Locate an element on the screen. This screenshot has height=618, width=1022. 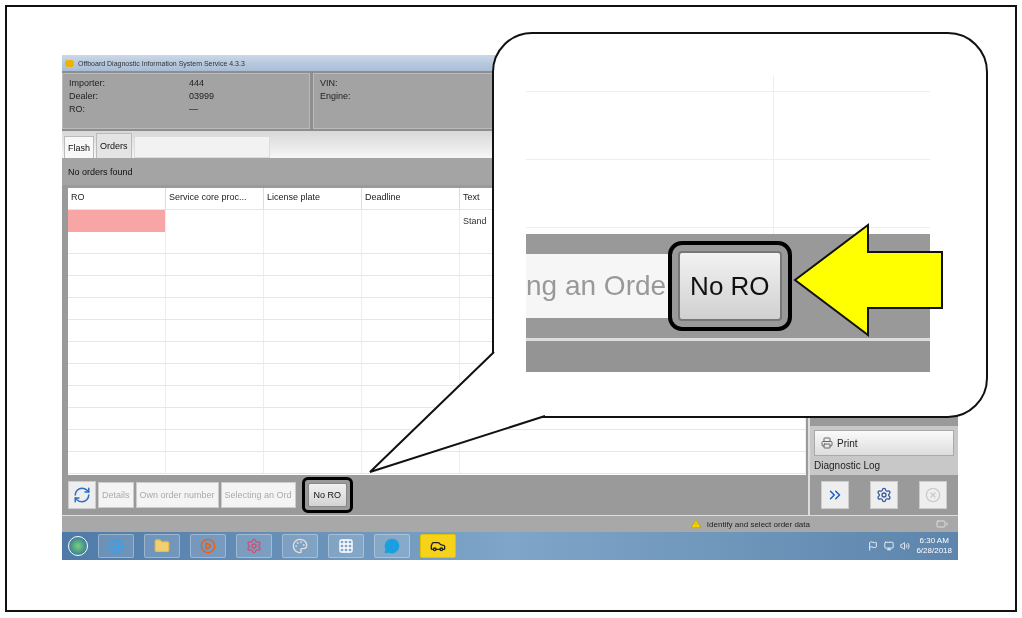
status-text: Identify and select order data is located at coordinates (758, 524).